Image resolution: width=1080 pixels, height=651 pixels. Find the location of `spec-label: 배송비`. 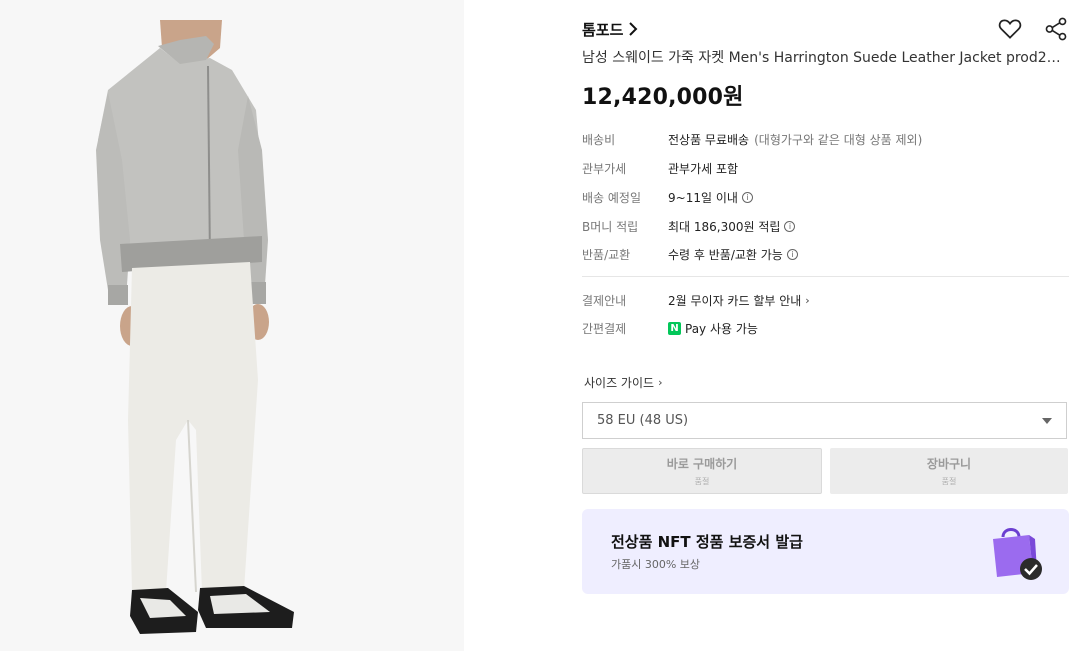

spec-label: 배송비 is located at coordinates (599, 140).